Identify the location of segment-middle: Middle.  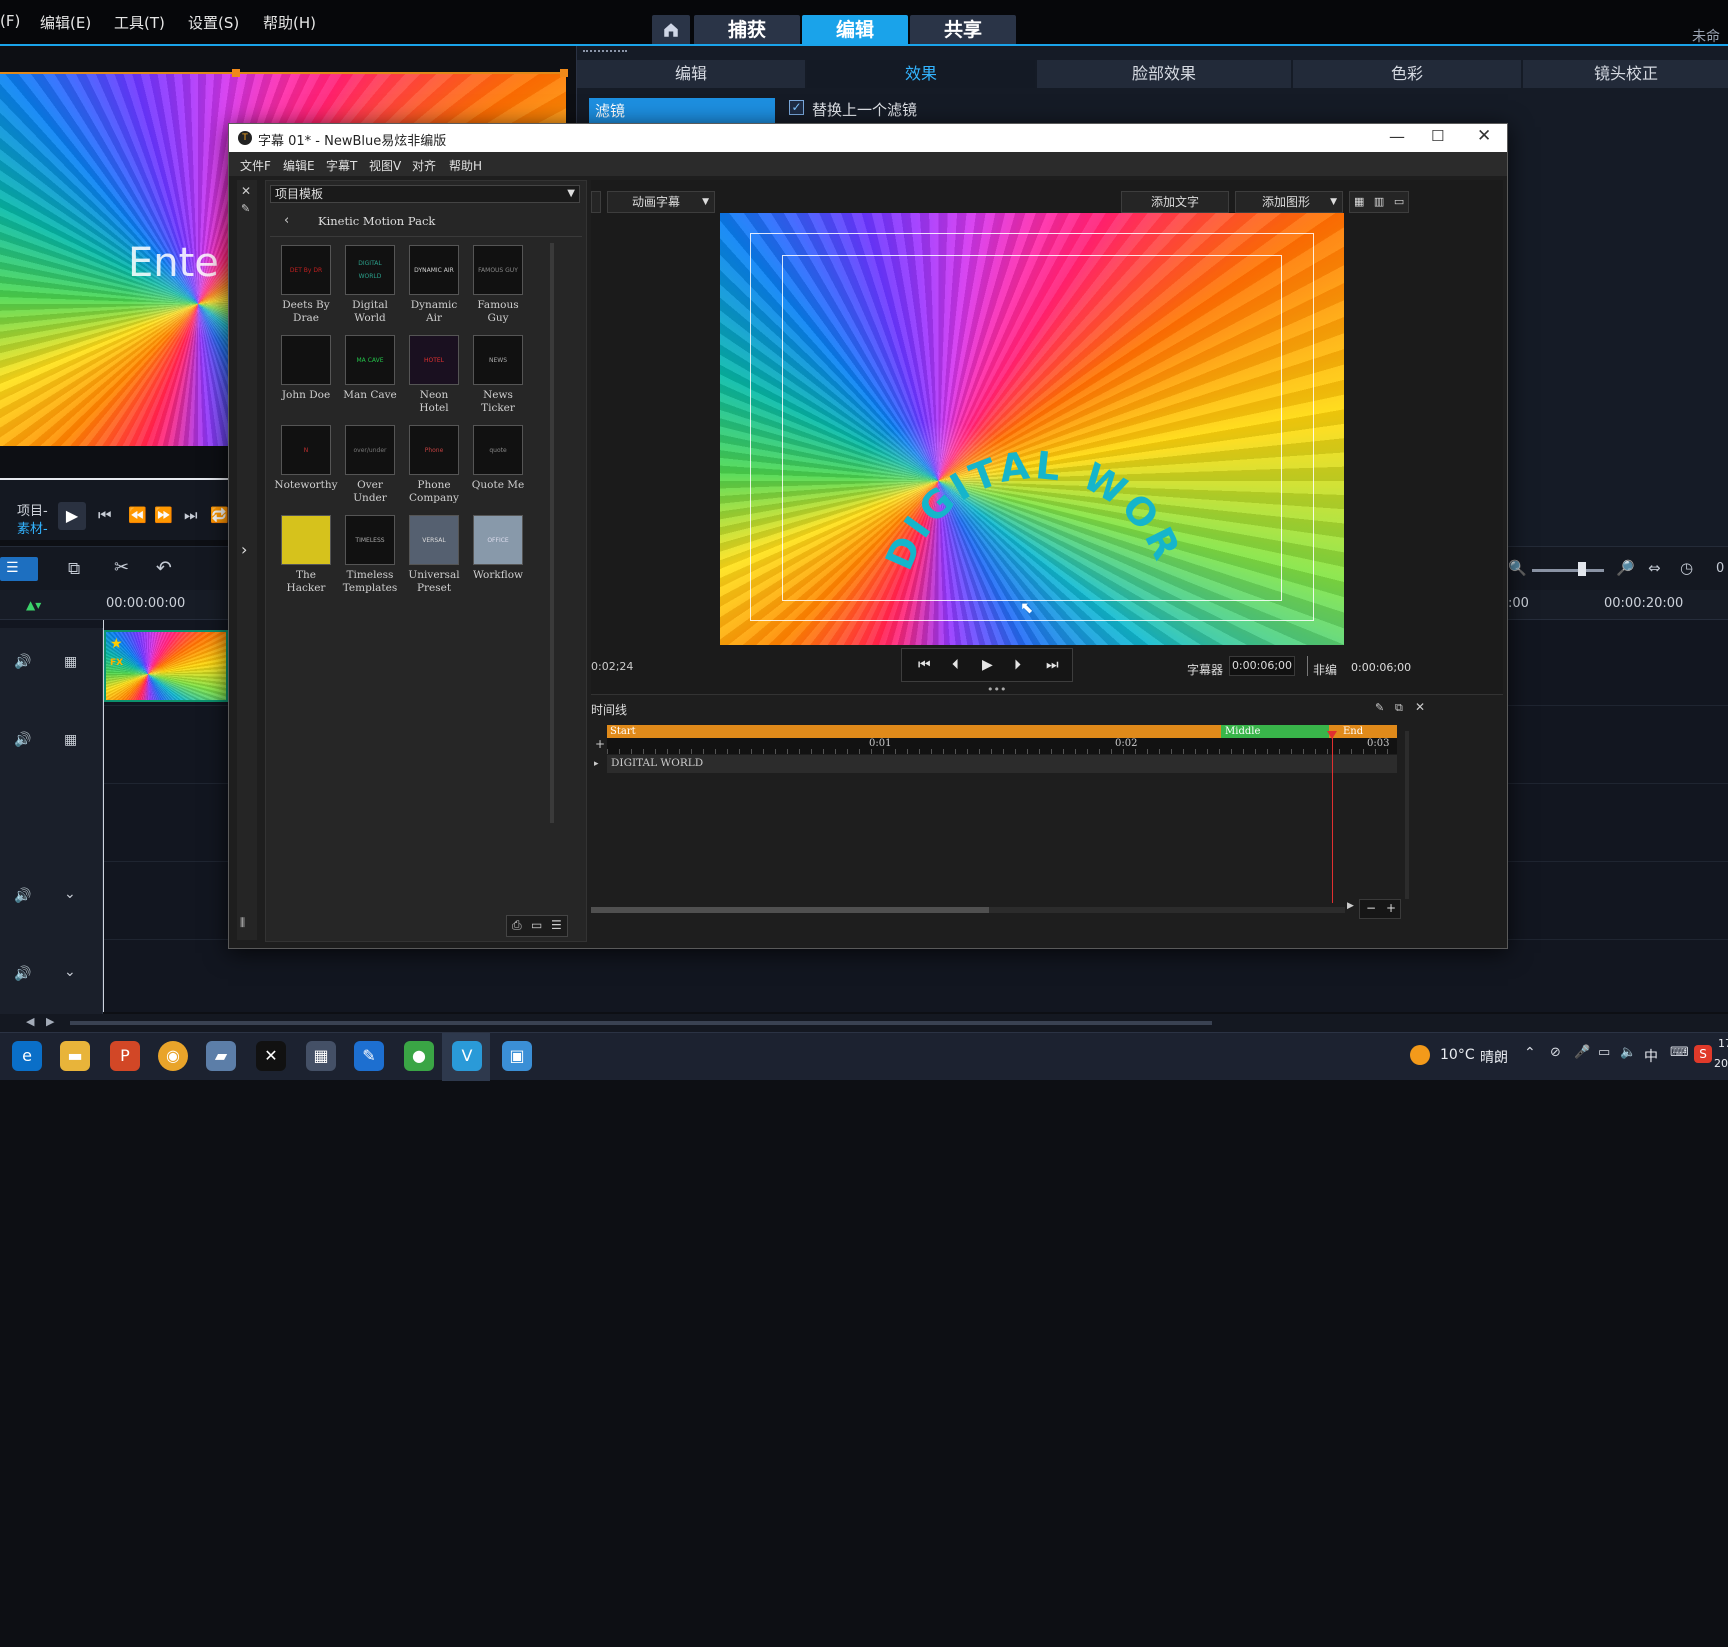
(1275, 731).